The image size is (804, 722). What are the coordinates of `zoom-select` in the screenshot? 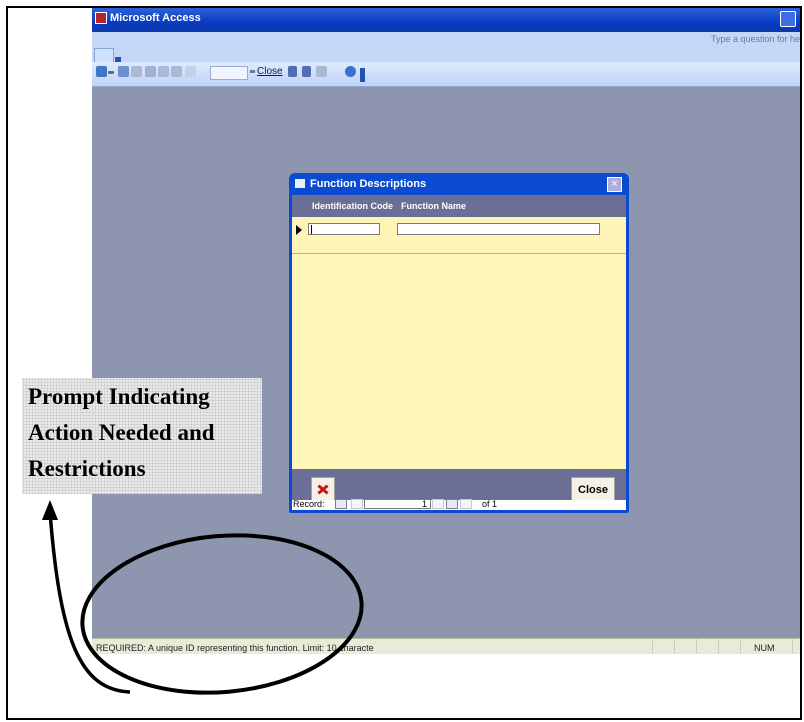 It's located at (229, 73).